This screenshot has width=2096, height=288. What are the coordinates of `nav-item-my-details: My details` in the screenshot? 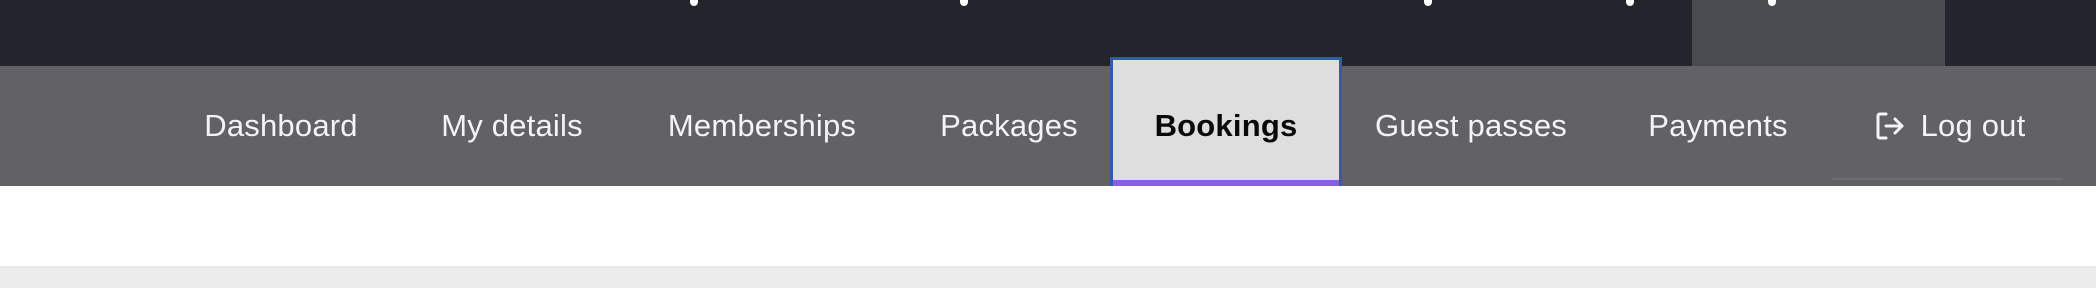 It's located at (512, 126).